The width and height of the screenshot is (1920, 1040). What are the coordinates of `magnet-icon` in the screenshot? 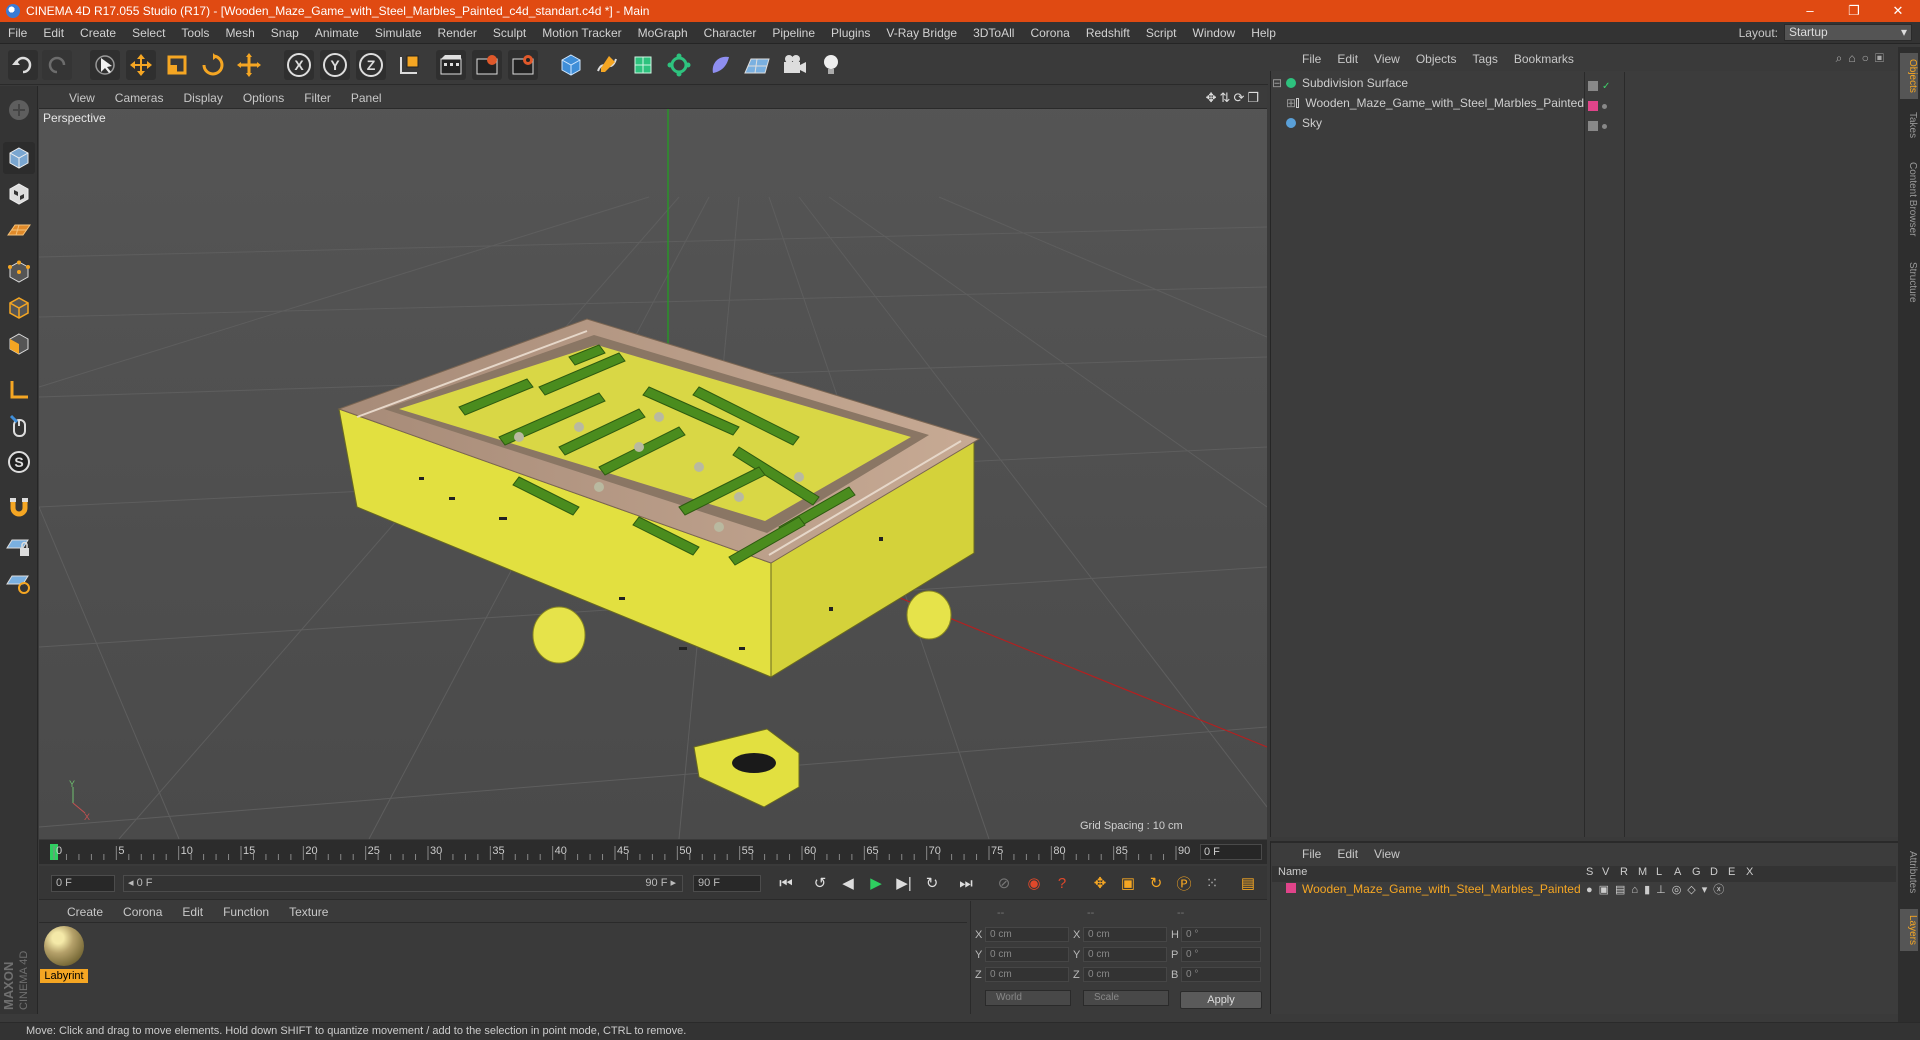 It's located at (19, 508).